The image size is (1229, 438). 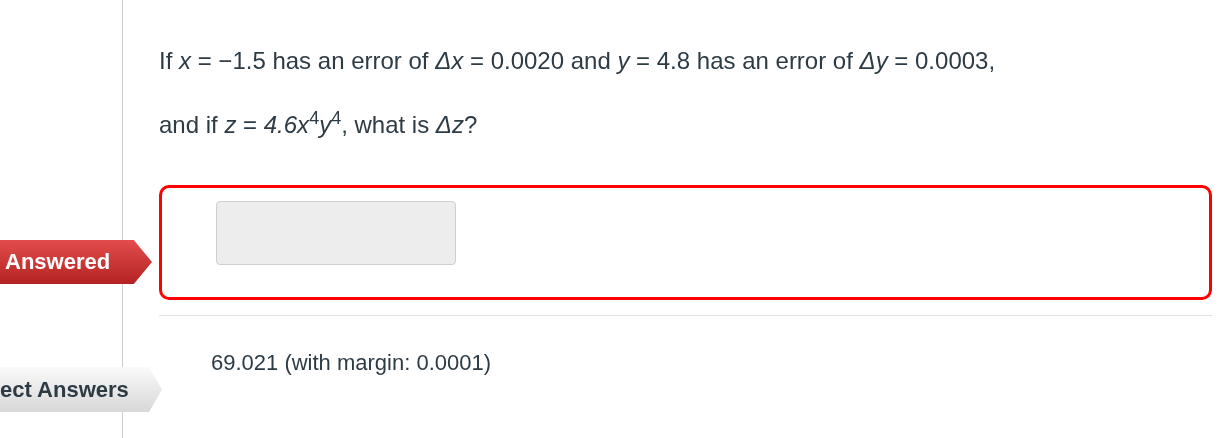 What do you see at coordinates (577, 61) in the screenshot?
I see `question-text: If x = −1.5 has an error of Δx = 0.0020 and y = 4.8 has an error of Δy = 0.0003,` at bounding box center [577, 61].